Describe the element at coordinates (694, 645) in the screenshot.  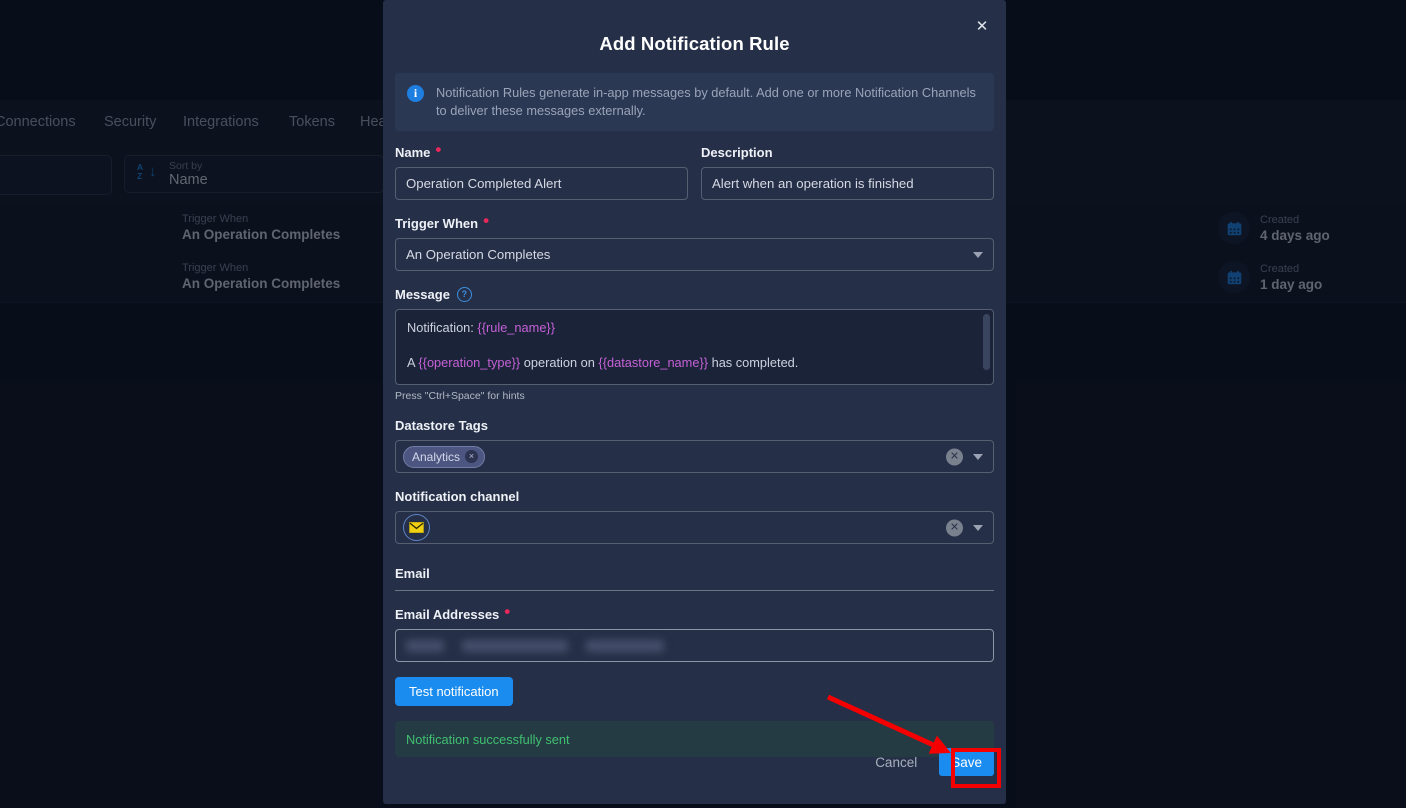
I see `email-addresses-input` at that location.